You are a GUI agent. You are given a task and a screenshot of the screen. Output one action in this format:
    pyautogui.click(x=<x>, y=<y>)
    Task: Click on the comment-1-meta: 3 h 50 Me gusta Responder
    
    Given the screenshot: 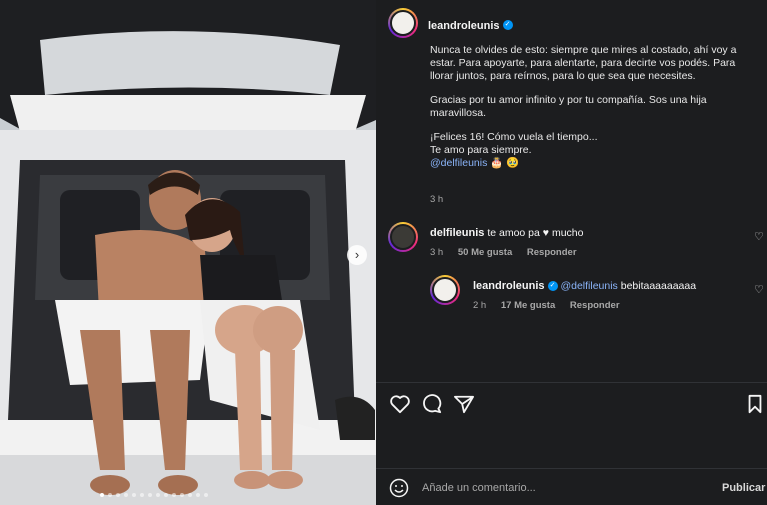 What is the action you would take?
    pyautogui.click(x=509, y=252)
    